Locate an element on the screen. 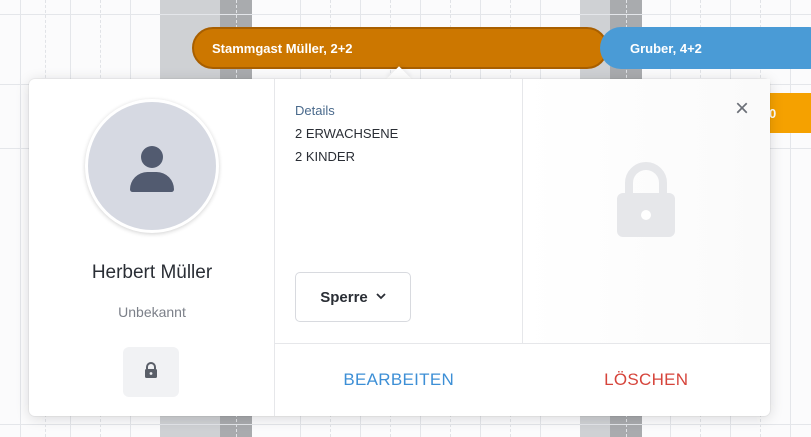 The image size is (811, 437). avatar is located at coordinates (152, 166).